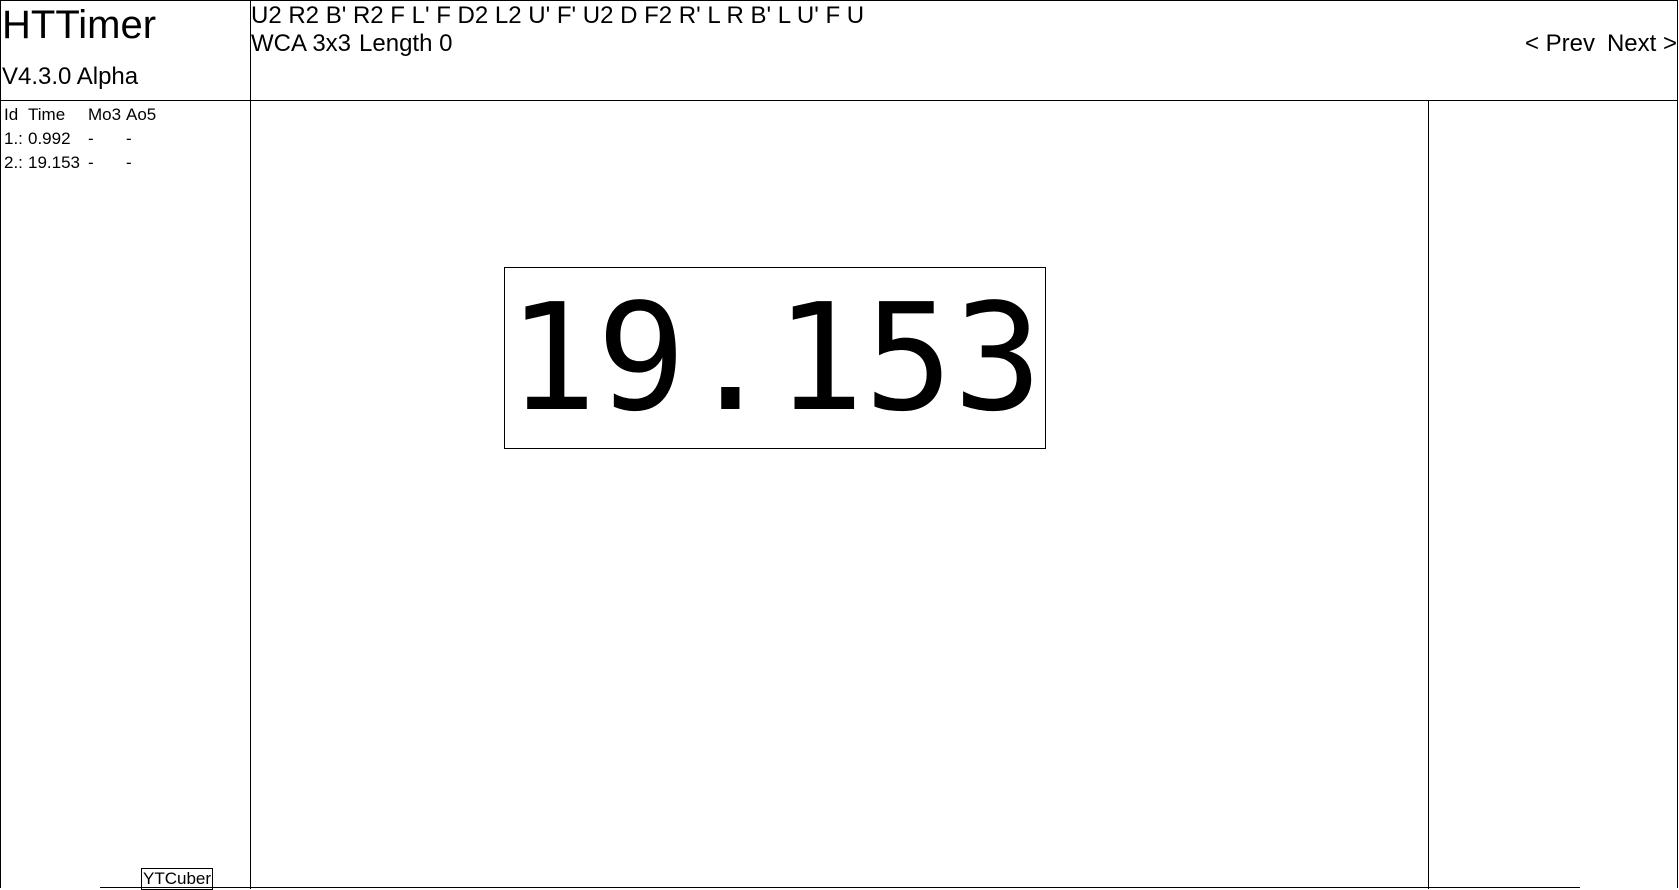 This screenshot has height=890, width=1679. Describe the element at coordinates (840, 887) in the screenshot. I see `bottom-divider` at that location.